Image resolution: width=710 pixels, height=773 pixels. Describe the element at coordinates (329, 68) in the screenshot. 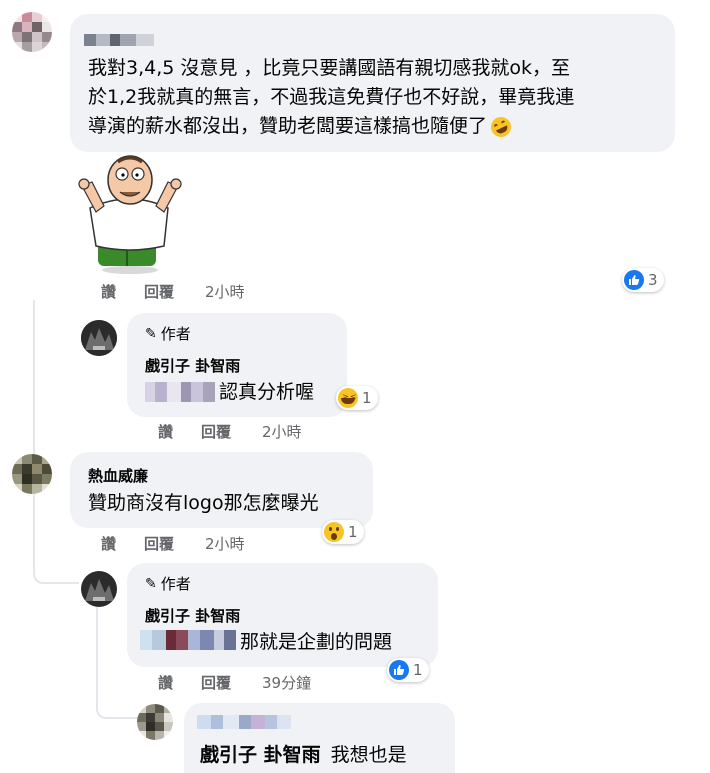

I see `comment-text-line-1: 我對3,4,5 沒意見 ，比竟只要講國語有親切感我就ok，至` at that location.